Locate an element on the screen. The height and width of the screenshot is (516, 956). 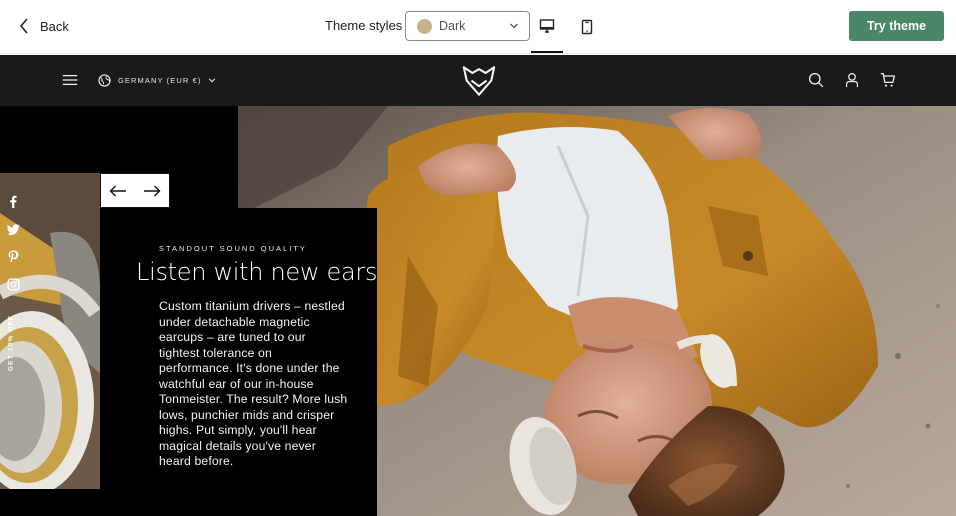
arrow-right-icon is located at coordinates (152, 190).